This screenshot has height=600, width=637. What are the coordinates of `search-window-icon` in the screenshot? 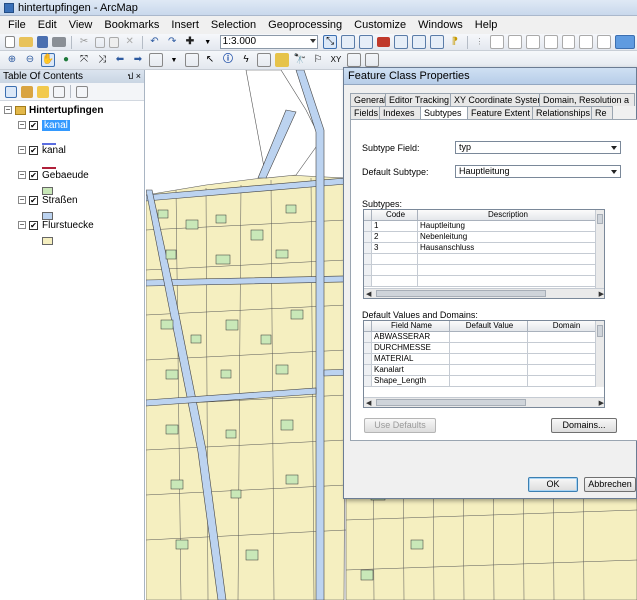 It's located at (437, 42).